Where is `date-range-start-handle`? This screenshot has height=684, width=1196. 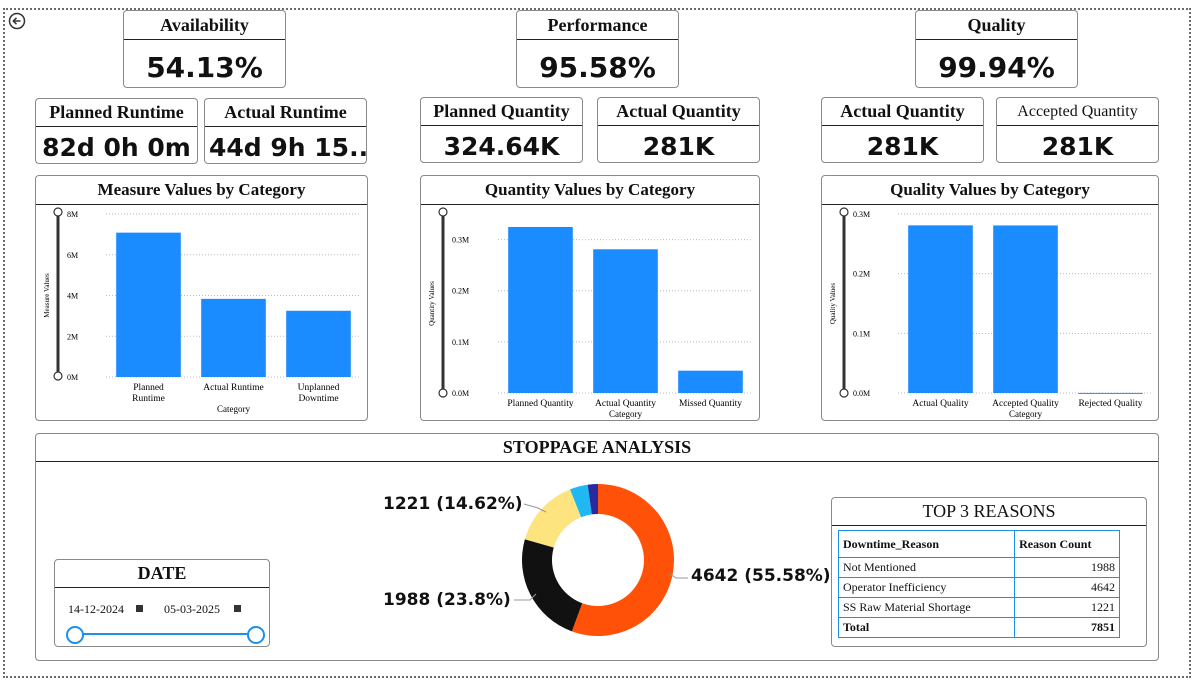
date-range-start-handle is located at coordinates (75, 635).